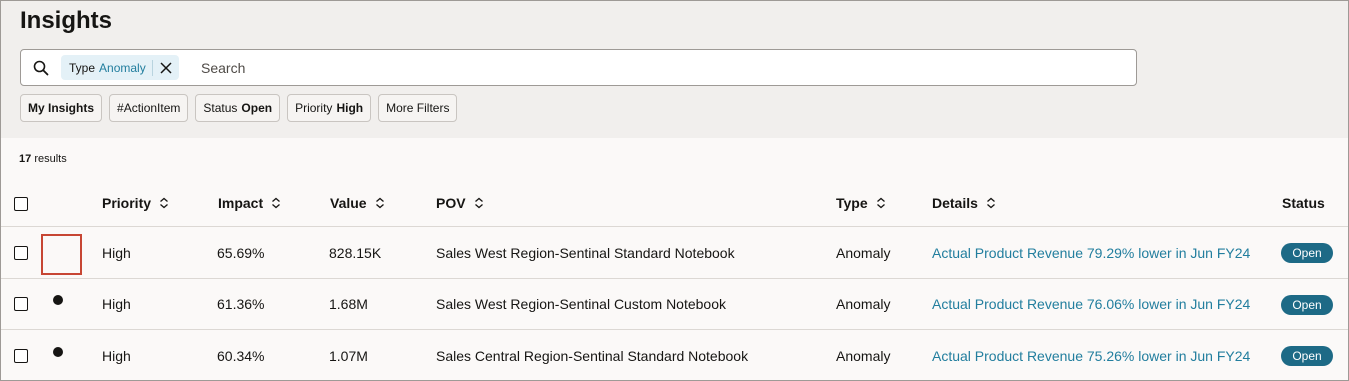  Describe the element at coordinates (651, 68) in the screenshot. I see `search-input` at that location.